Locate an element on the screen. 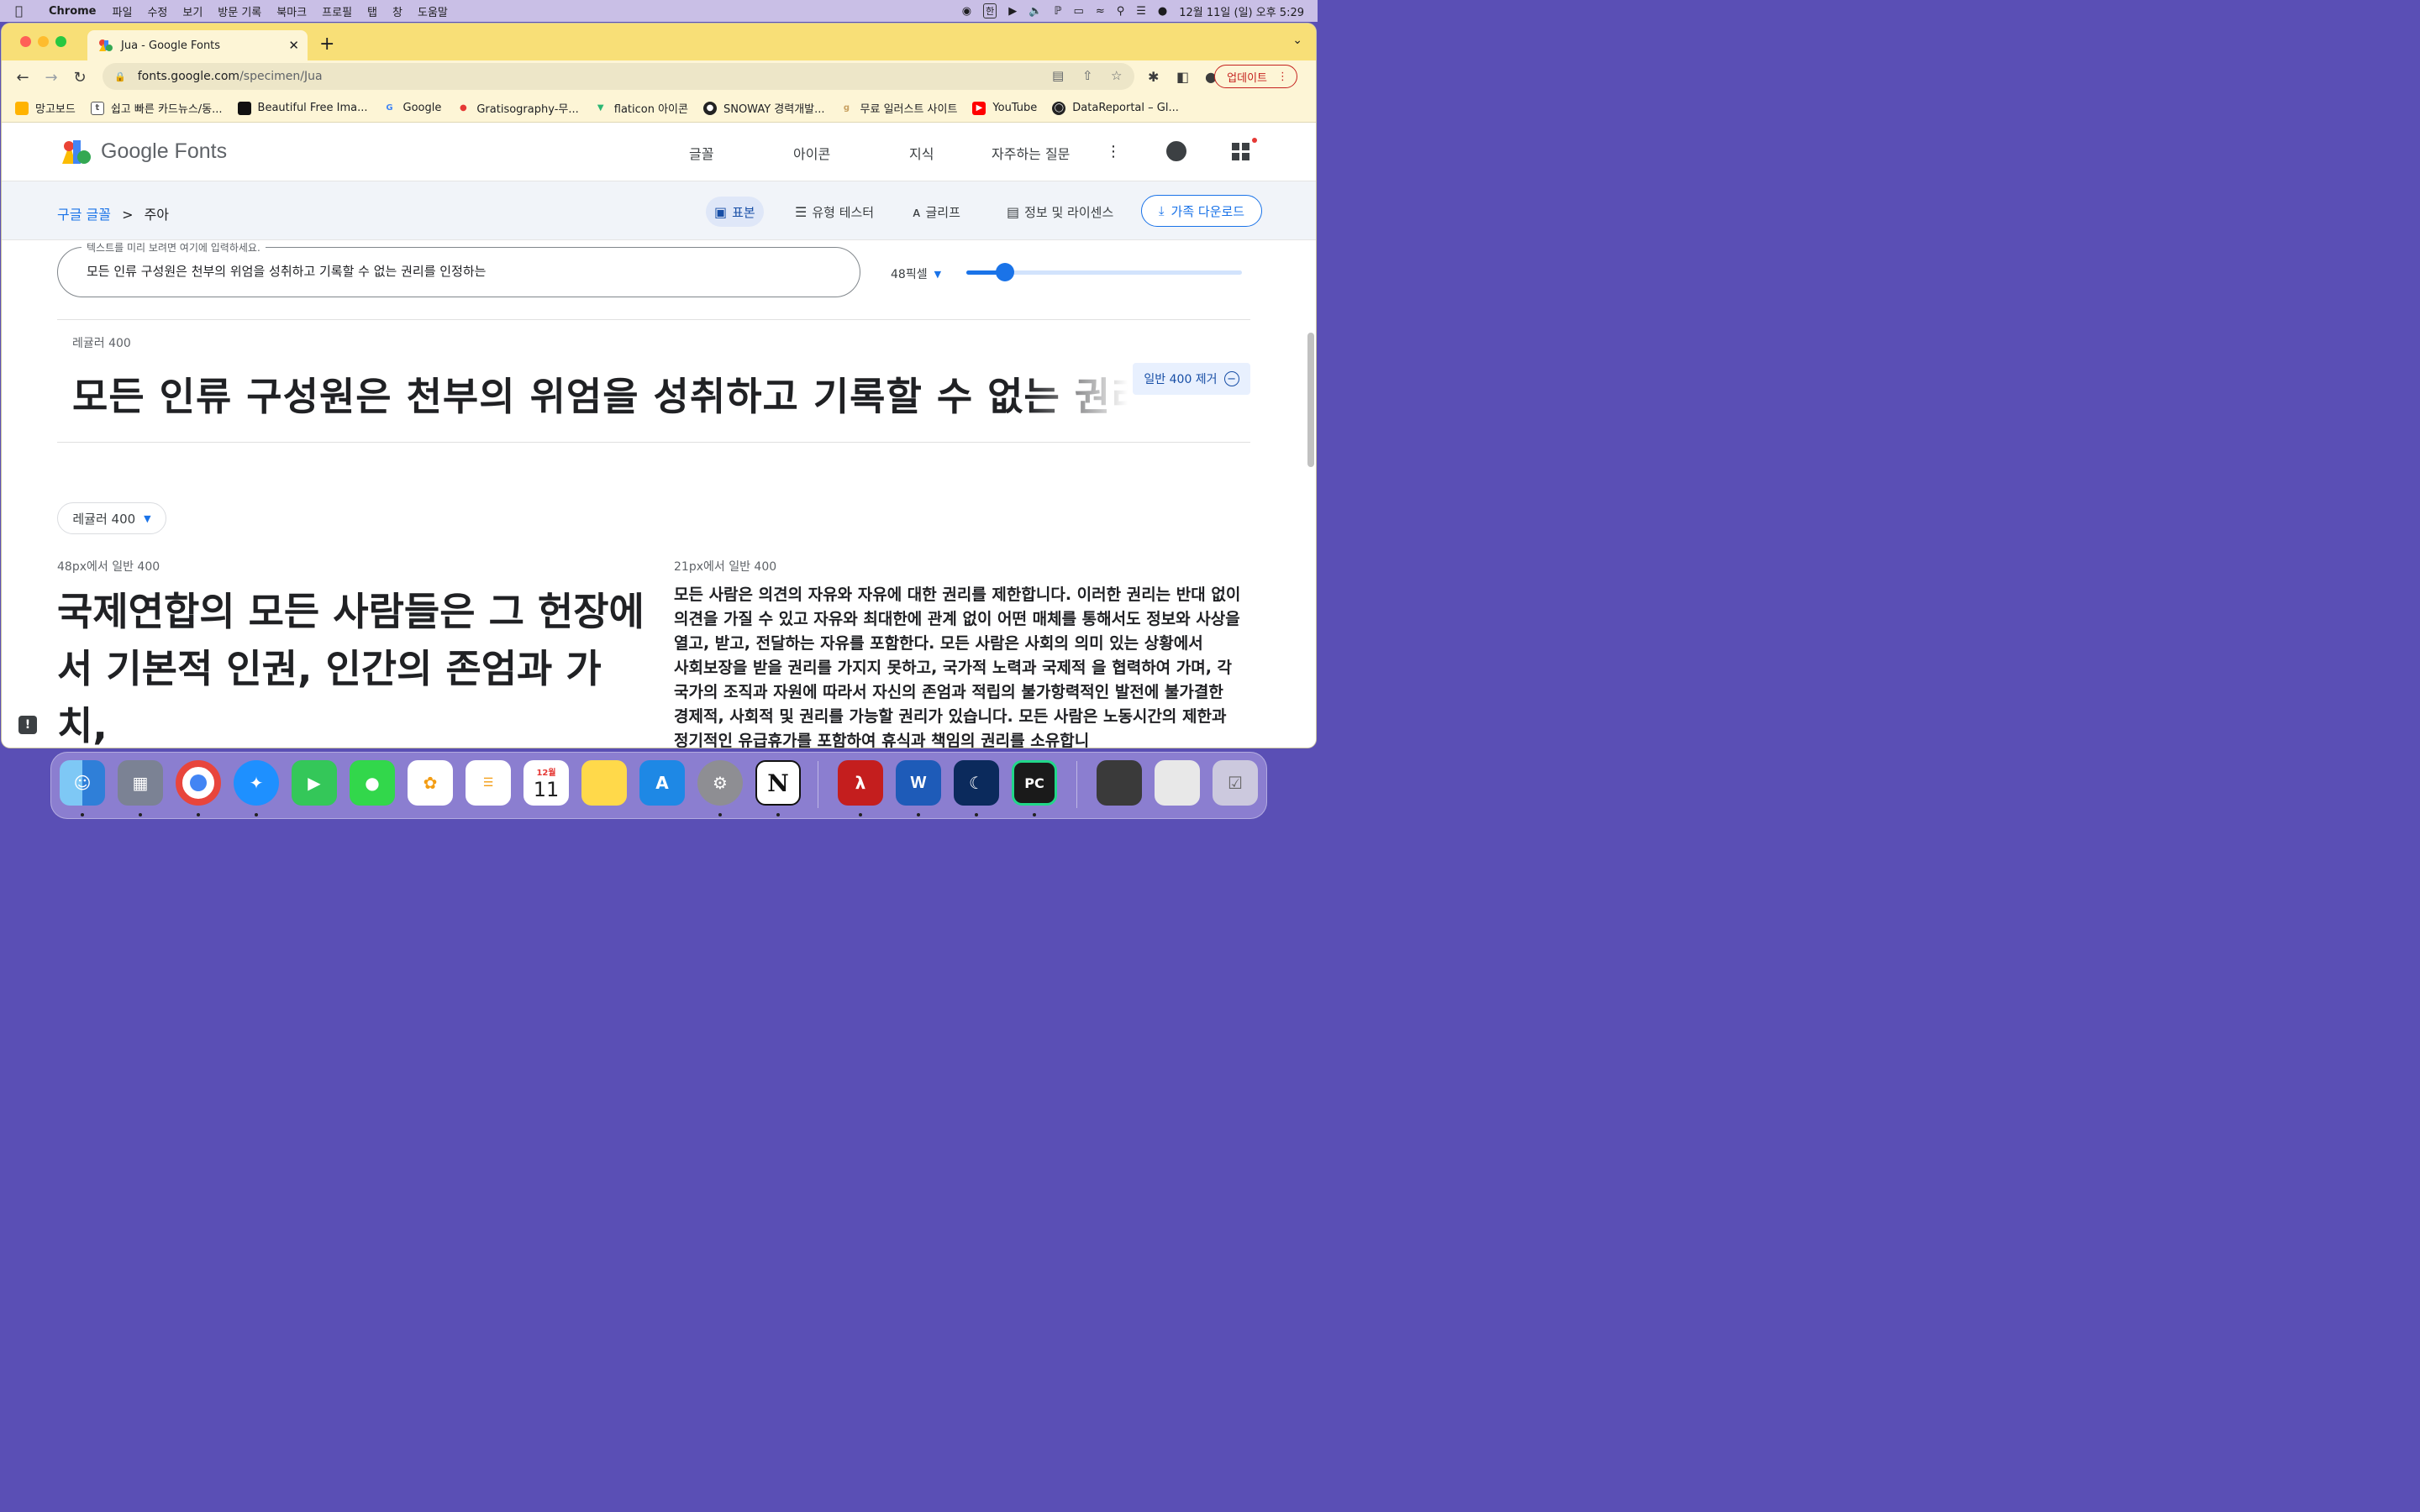 The width and height of the screenshot is (2420, 1512). remove-style-button: 일반 400 제거 − is located at coordinates (1192, 379).